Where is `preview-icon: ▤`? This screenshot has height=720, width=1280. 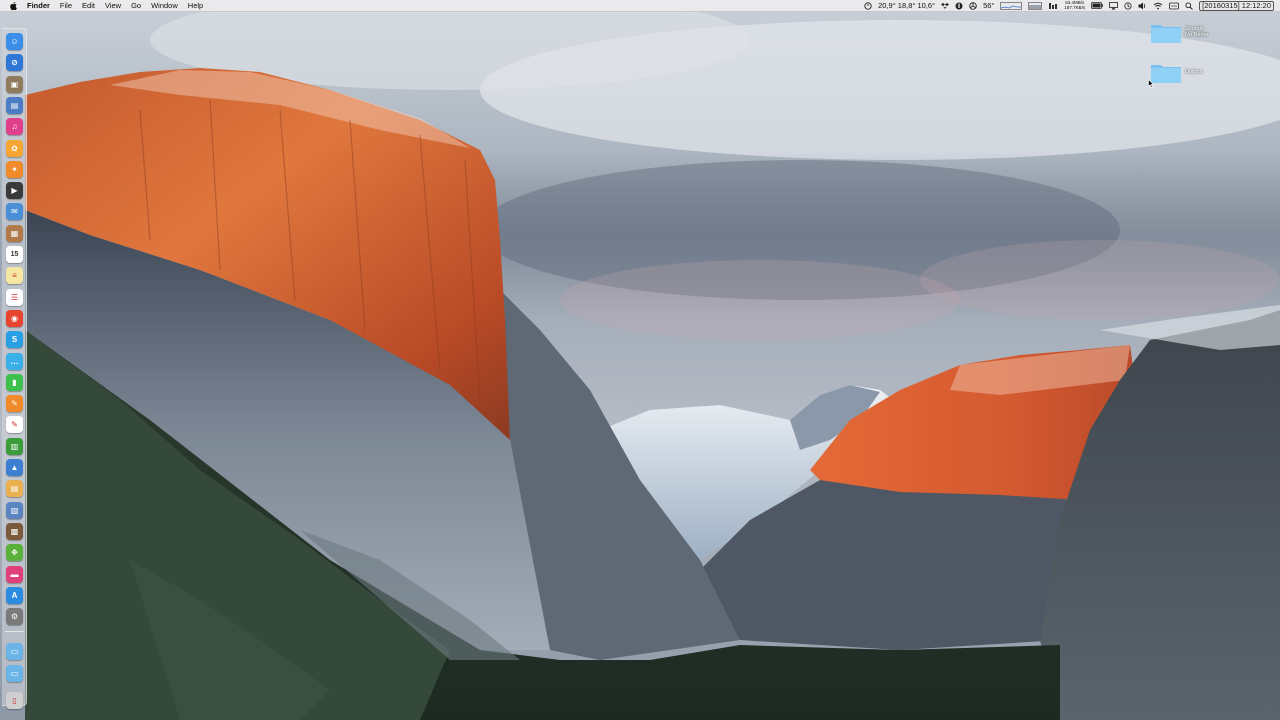 preview-icon: ▤ is located at coordinates (14, 105).